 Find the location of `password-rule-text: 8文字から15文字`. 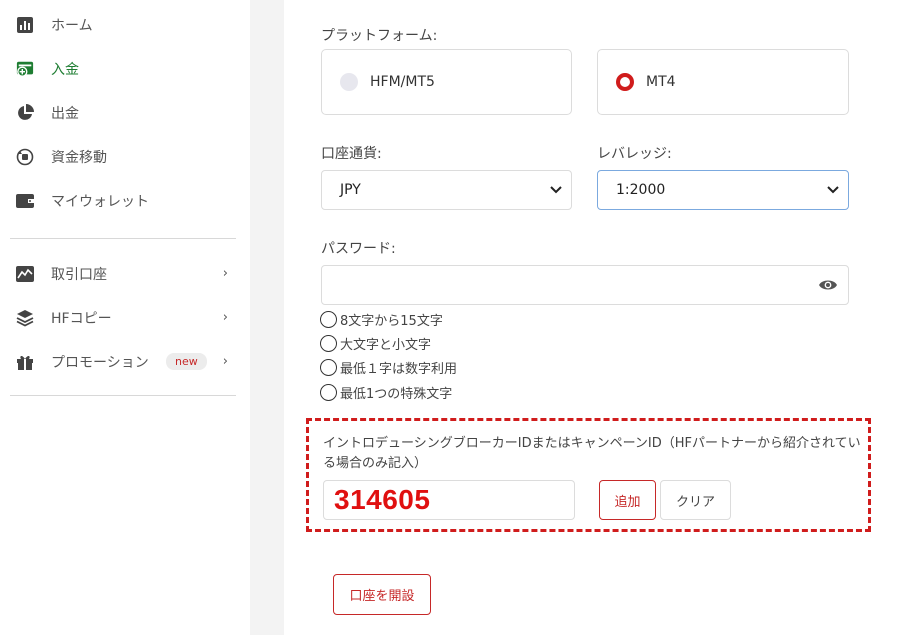

password-rule-text: 8文字から15文字 is located at coordinates (391, 321).